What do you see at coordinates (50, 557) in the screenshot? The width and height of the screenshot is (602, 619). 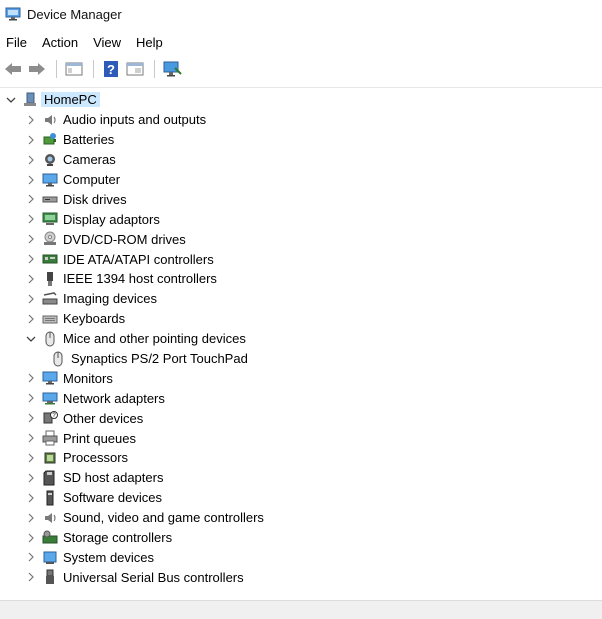 I see `system-device-icon` at bounding box center [50, 557].